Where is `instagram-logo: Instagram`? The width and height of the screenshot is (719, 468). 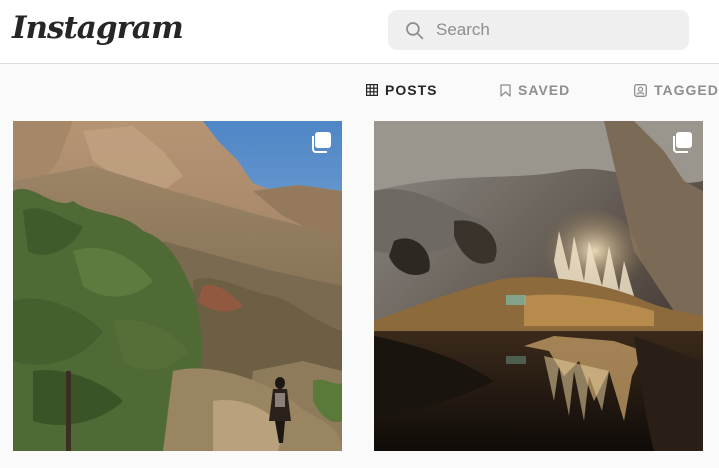 instagram-logo: Instagram is located at coordinates (98, 28).